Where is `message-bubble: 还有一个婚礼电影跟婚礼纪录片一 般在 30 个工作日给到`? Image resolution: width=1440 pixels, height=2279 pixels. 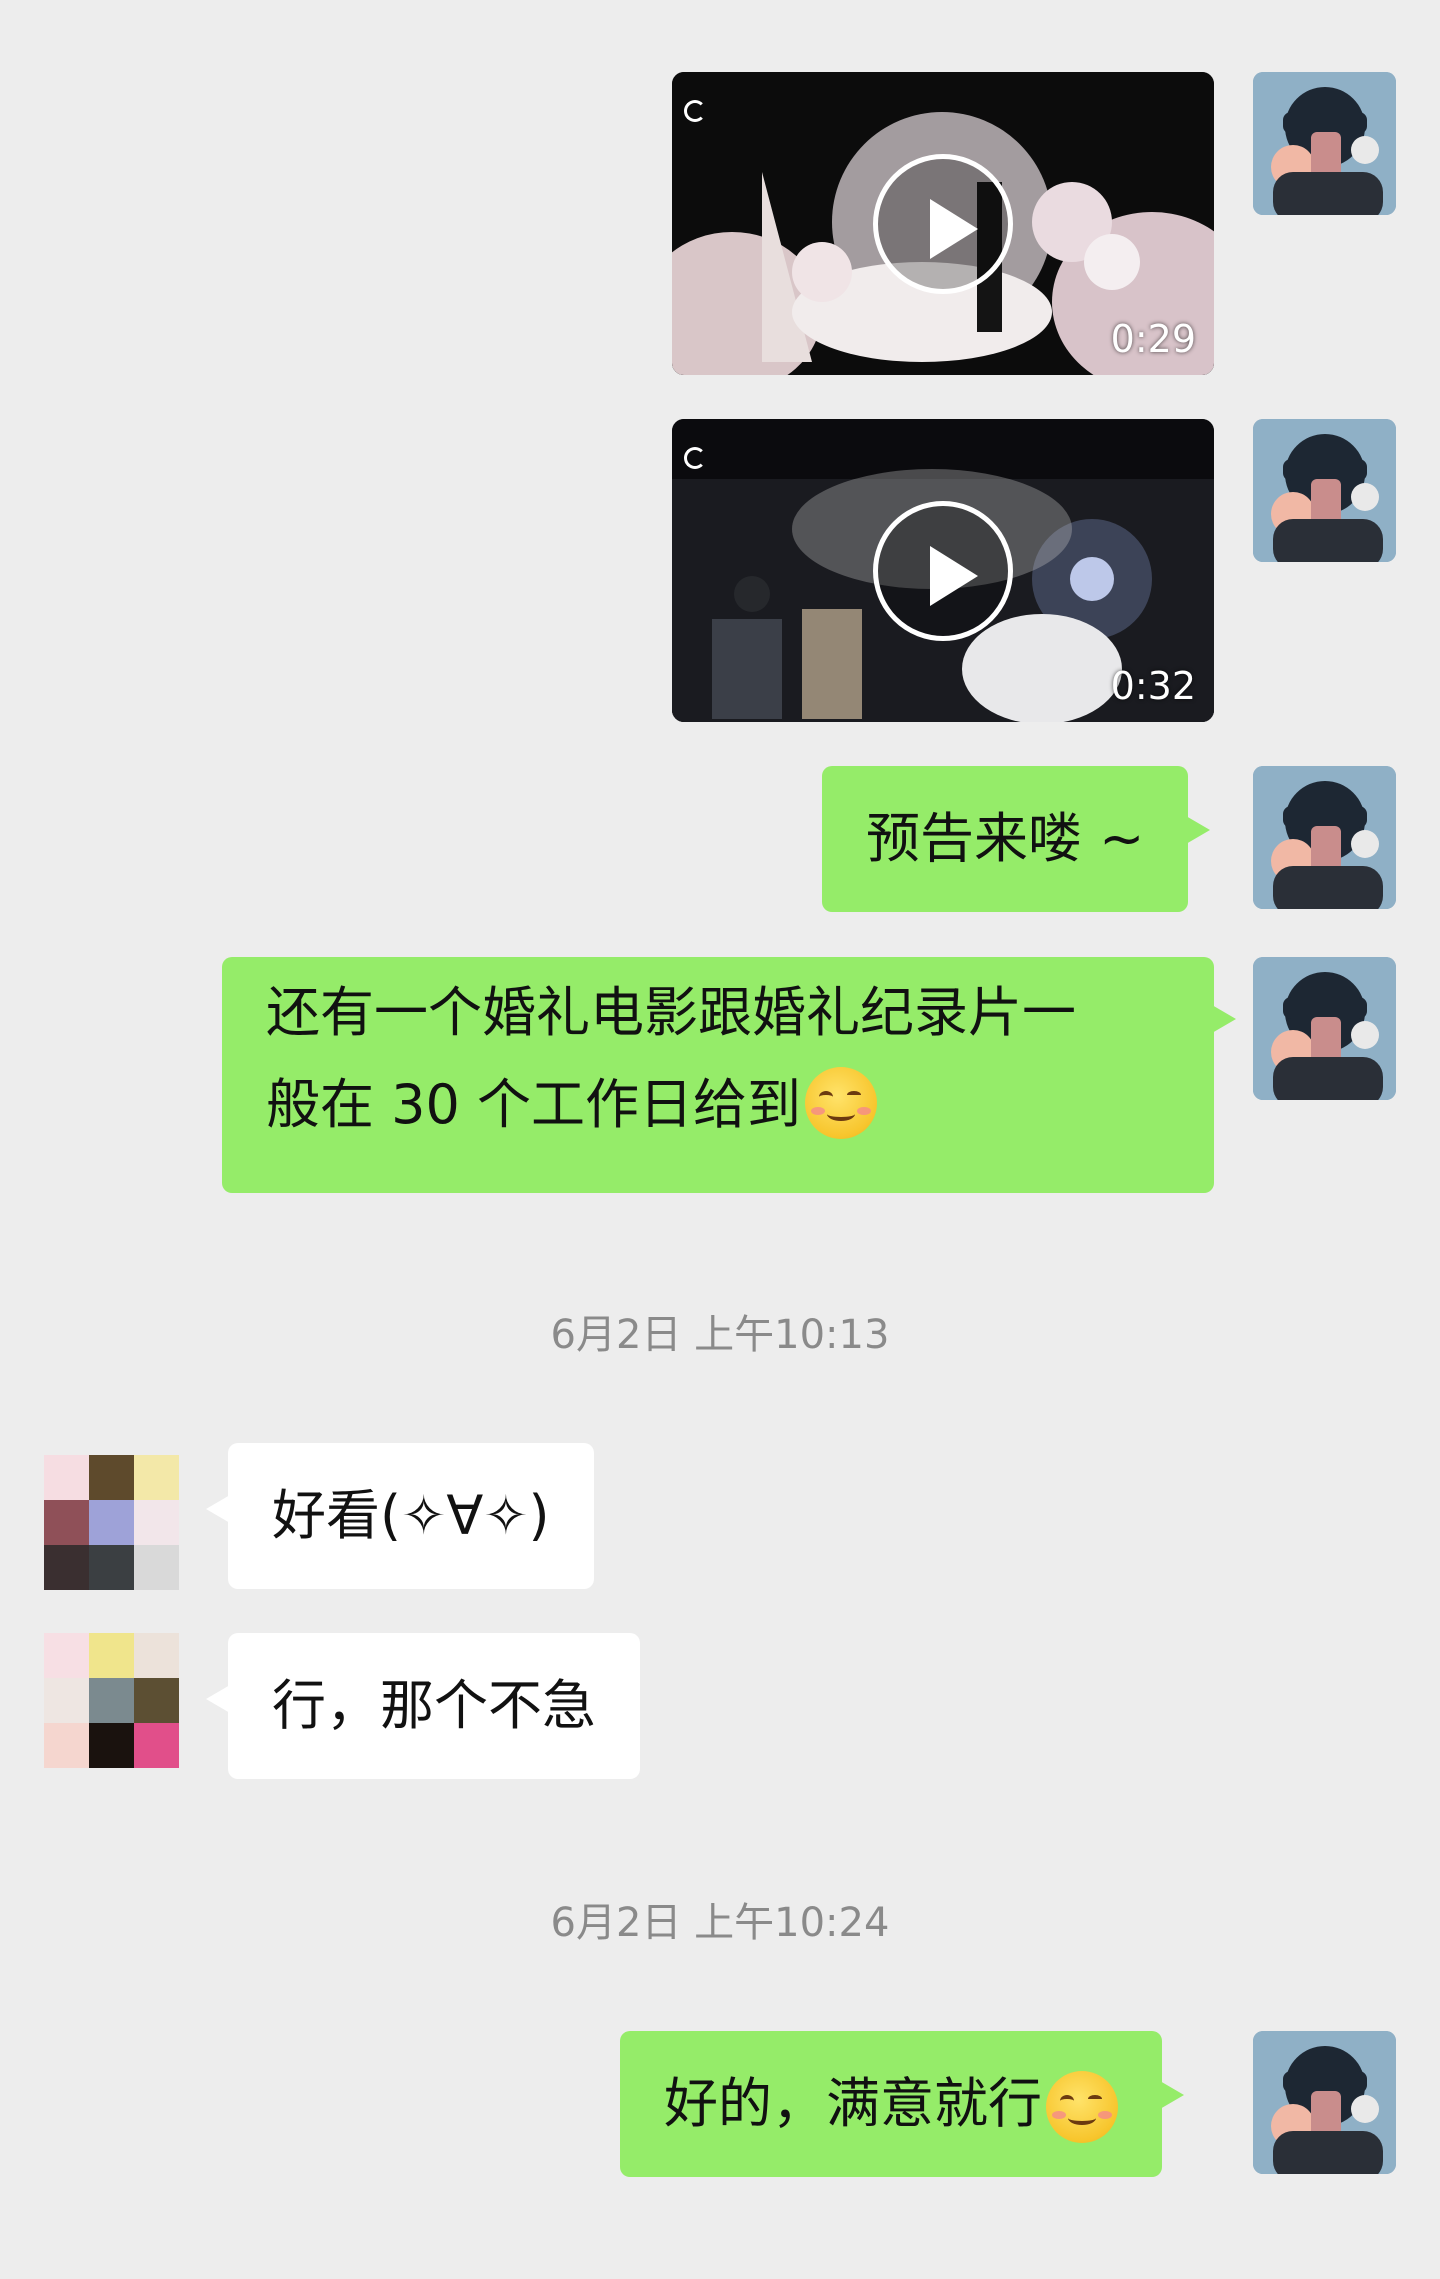
message-bubble: 还有一个婚礼电影跟婚礼纪录片一 般在 30 个工作日给到 is located at coordinates (729, 1075).